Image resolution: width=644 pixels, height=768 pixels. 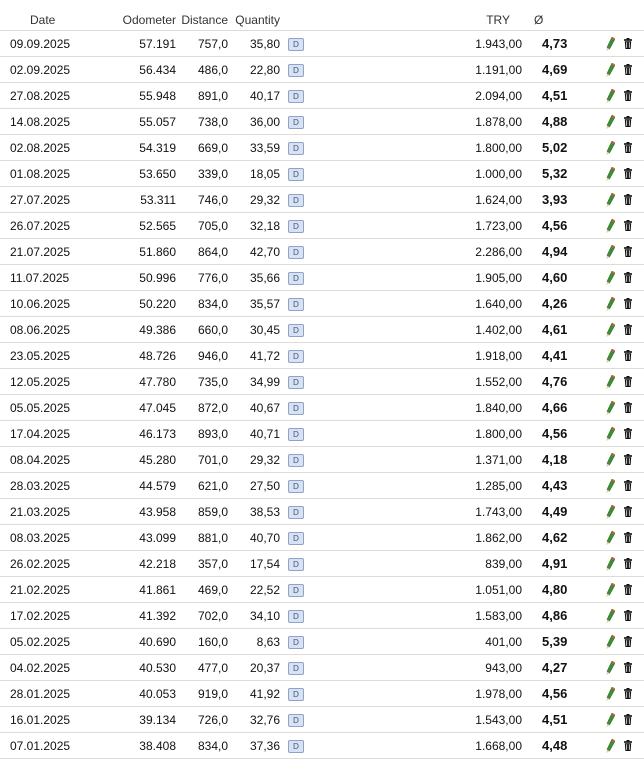 I want to click on header-average: Ø, so click(x=550, y=20).